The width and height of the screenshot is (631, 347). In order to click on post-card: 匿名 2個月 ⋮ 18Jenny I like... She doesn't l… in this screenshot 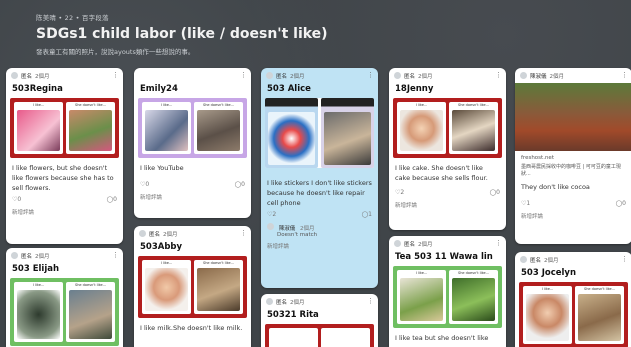, I will do `click(447, 149)`.